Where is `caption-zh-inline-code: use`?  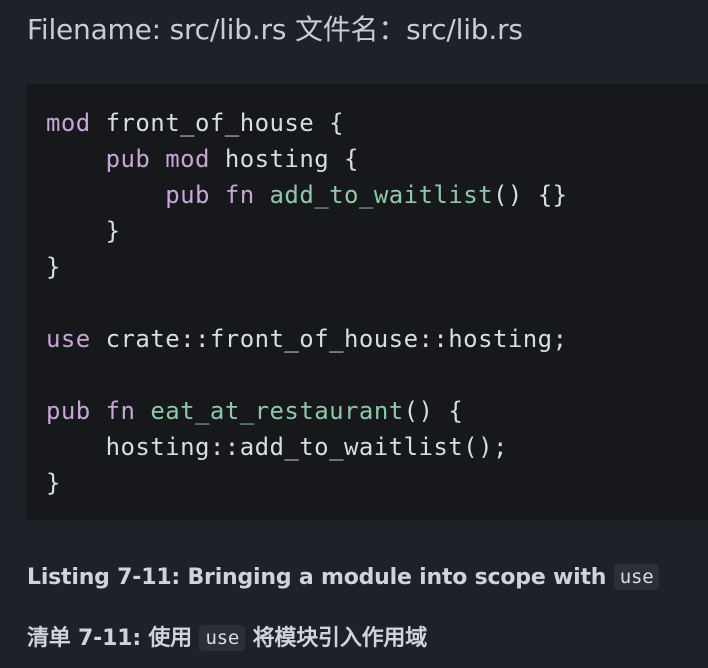
caption-zh-inline-code: use is located at coordinates (222, 638).